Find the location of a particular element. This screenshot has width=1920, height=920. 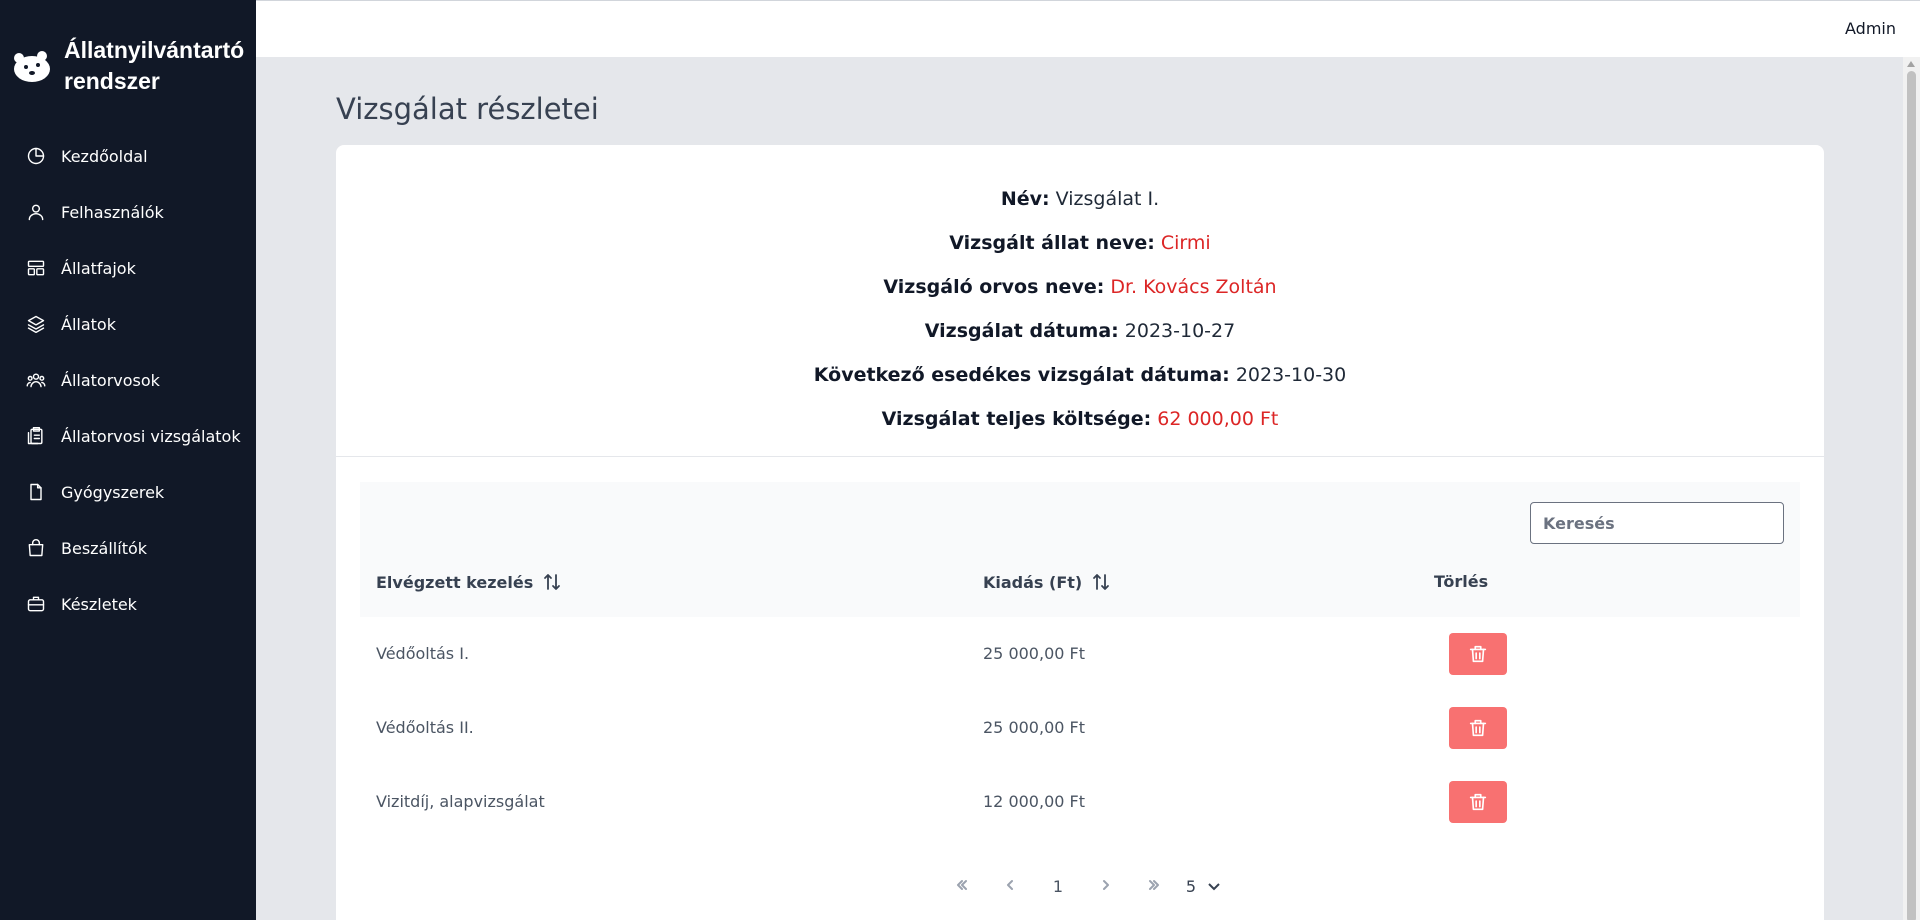

briefcase-icon is located at coordinates (36, 604).